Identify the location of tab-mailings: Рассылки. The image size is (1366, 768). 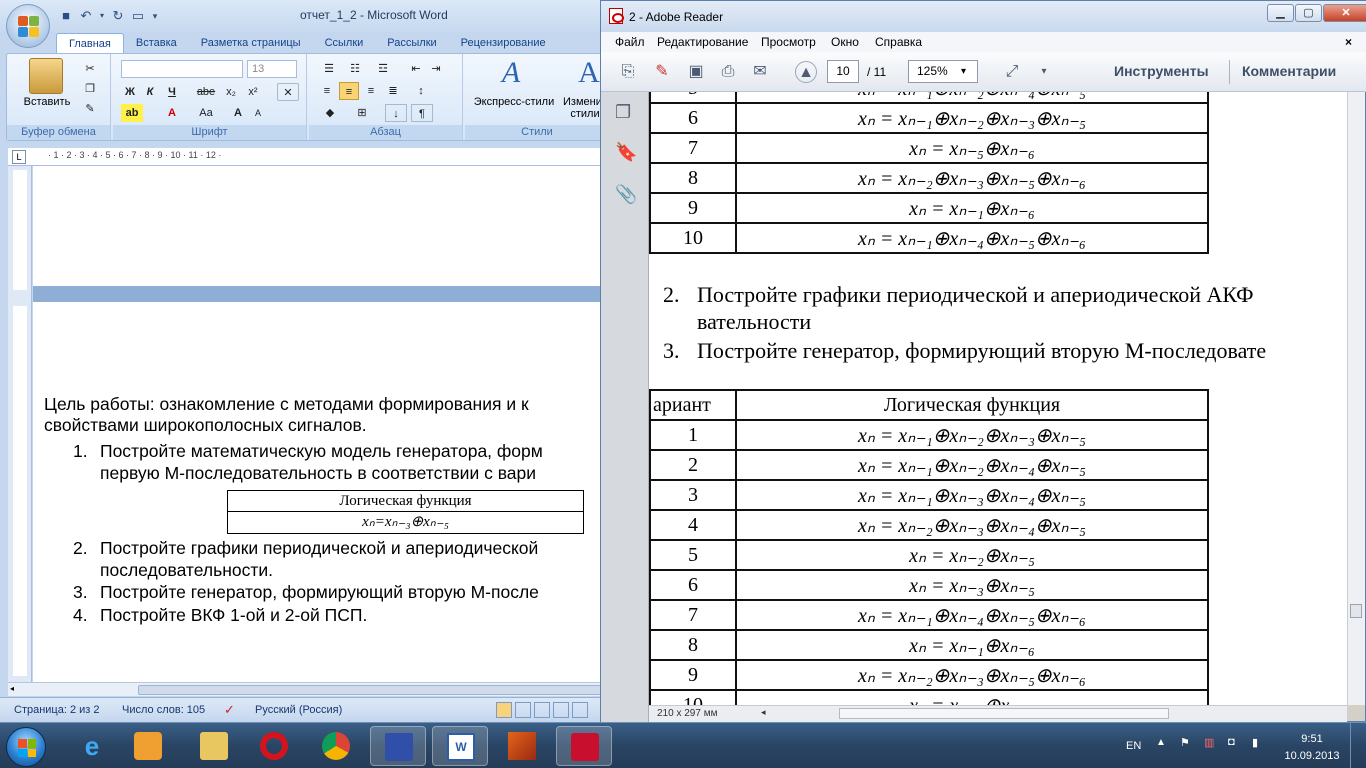
(411, 43).